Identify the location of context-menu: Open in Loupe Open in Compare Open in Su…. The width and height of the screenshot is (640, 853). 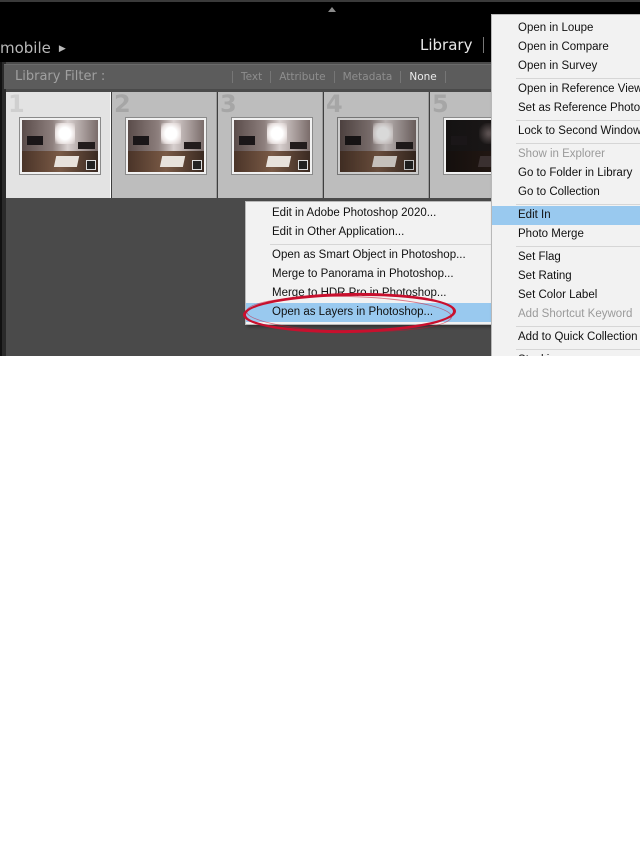
(565, 185).